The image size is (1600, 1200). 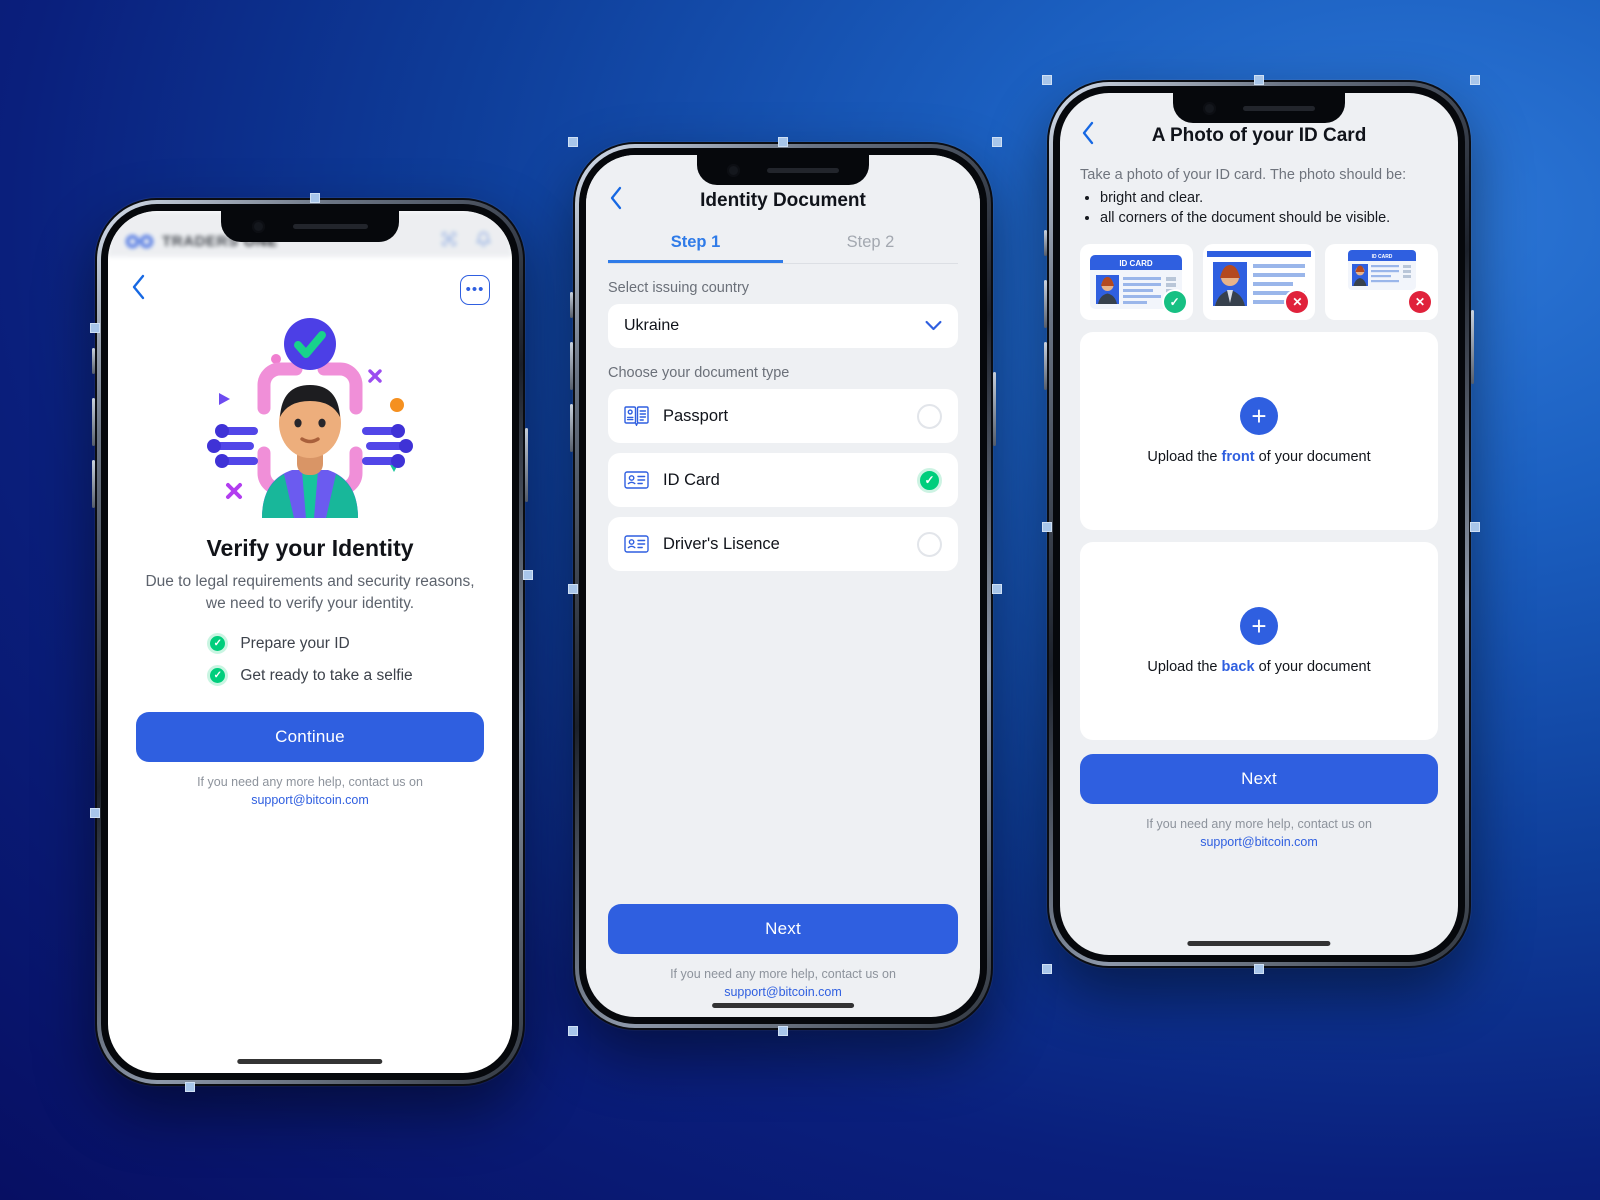 I want to click on country-value: Ukraine, so click(x=652, y=325).